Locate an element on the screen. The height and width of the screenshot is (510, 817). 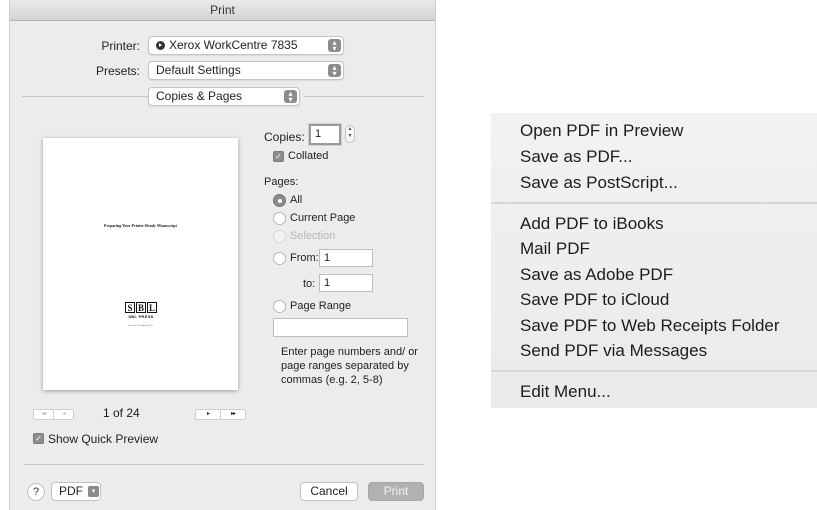
copies-label: Copies: is located at coordinates (284, 137).